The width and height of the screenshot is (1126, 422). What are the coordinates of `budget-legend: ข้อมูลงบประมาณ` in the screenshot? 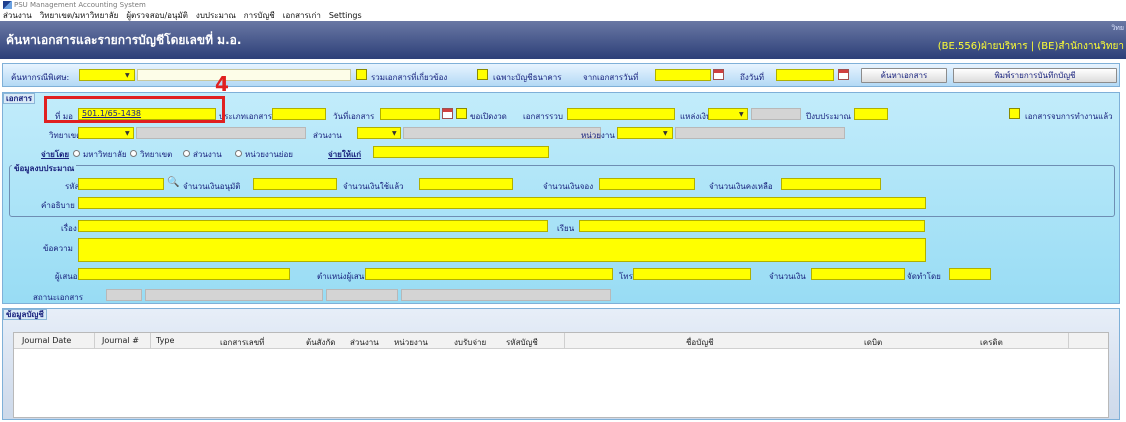 It's located at (44, 168).